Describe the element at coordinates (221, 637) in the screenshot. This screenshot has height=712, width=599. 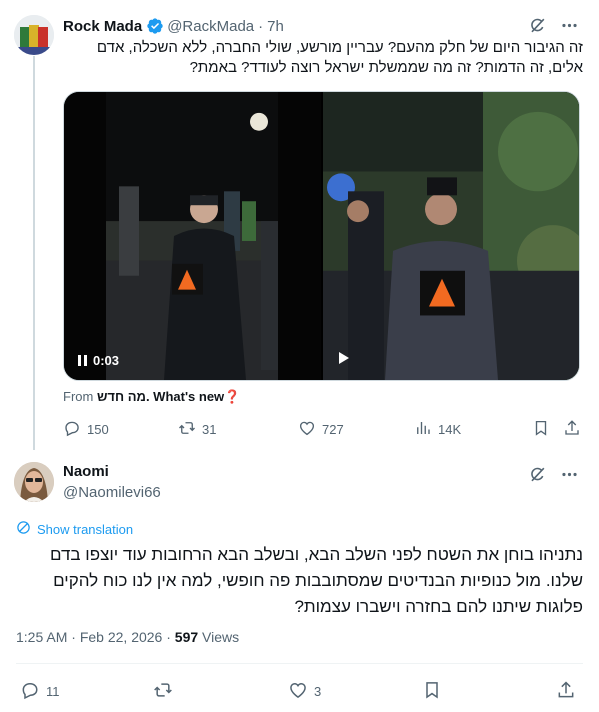
I see `views-label: Views` at that location.